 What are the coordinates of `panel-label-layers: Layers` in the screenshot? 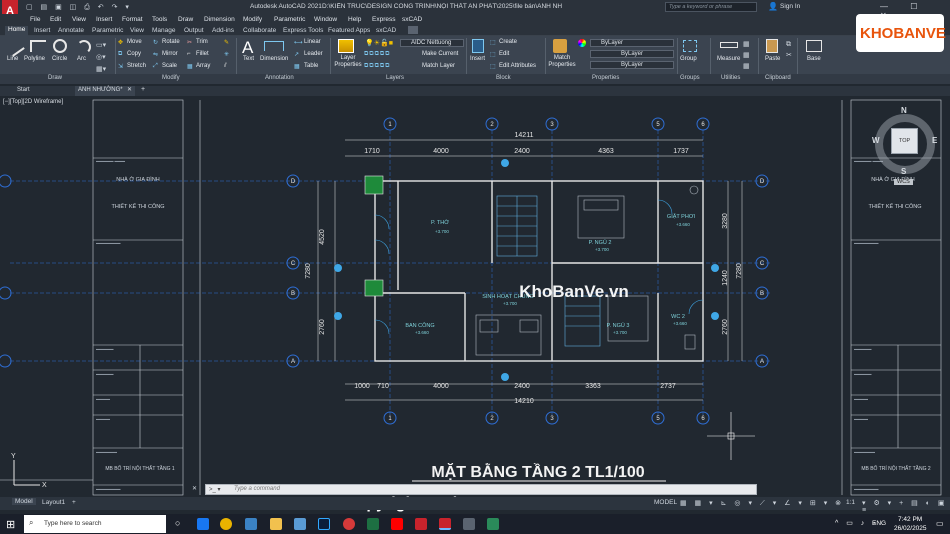 It's located at (395, 78).